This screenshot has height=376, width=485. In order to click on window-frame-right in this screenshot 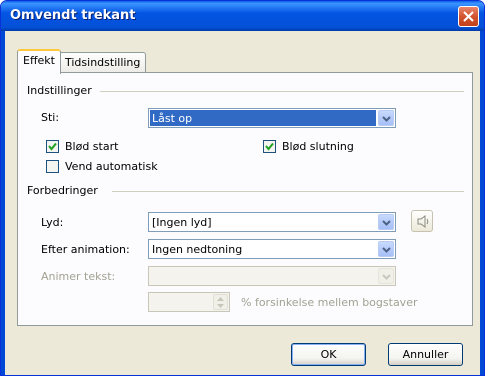, I will do `click(482, 203)`.